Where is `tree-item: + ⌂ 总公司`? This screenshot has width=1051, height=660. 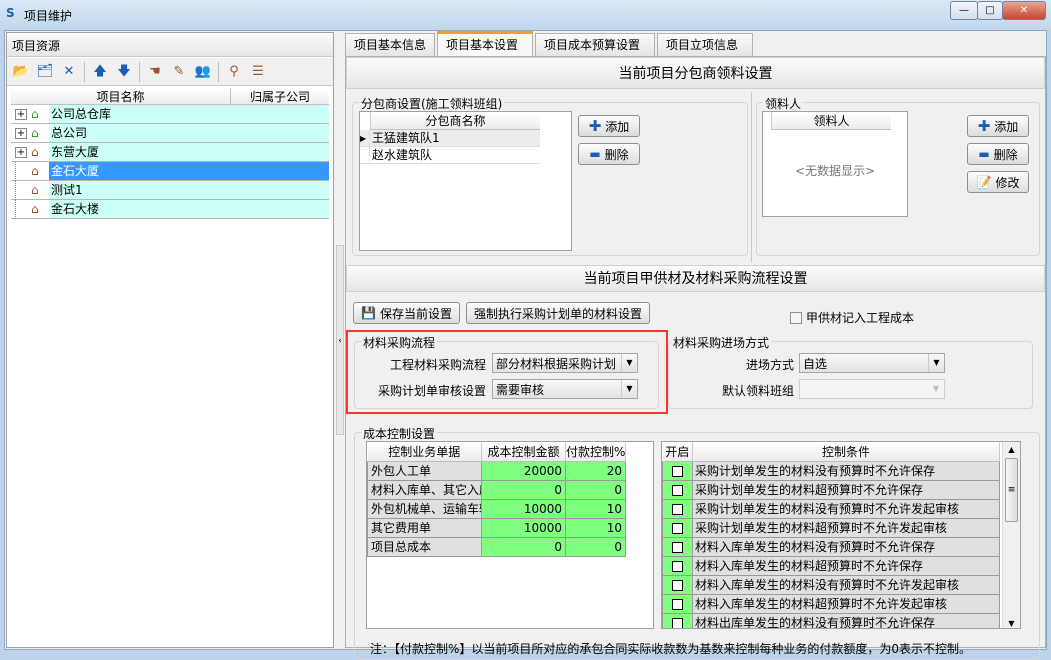 tree-item: + ⌂ 总公司 is located at coordinates (170, 133).